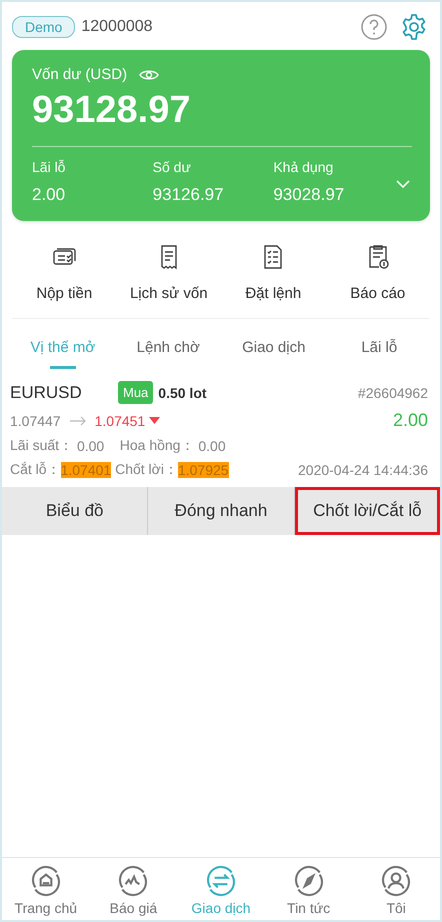 This screenshot has height=922, width=442. Describe the element at coordinates (77, 421) in the screenshot. I see `arrow-right-icon` at that location.